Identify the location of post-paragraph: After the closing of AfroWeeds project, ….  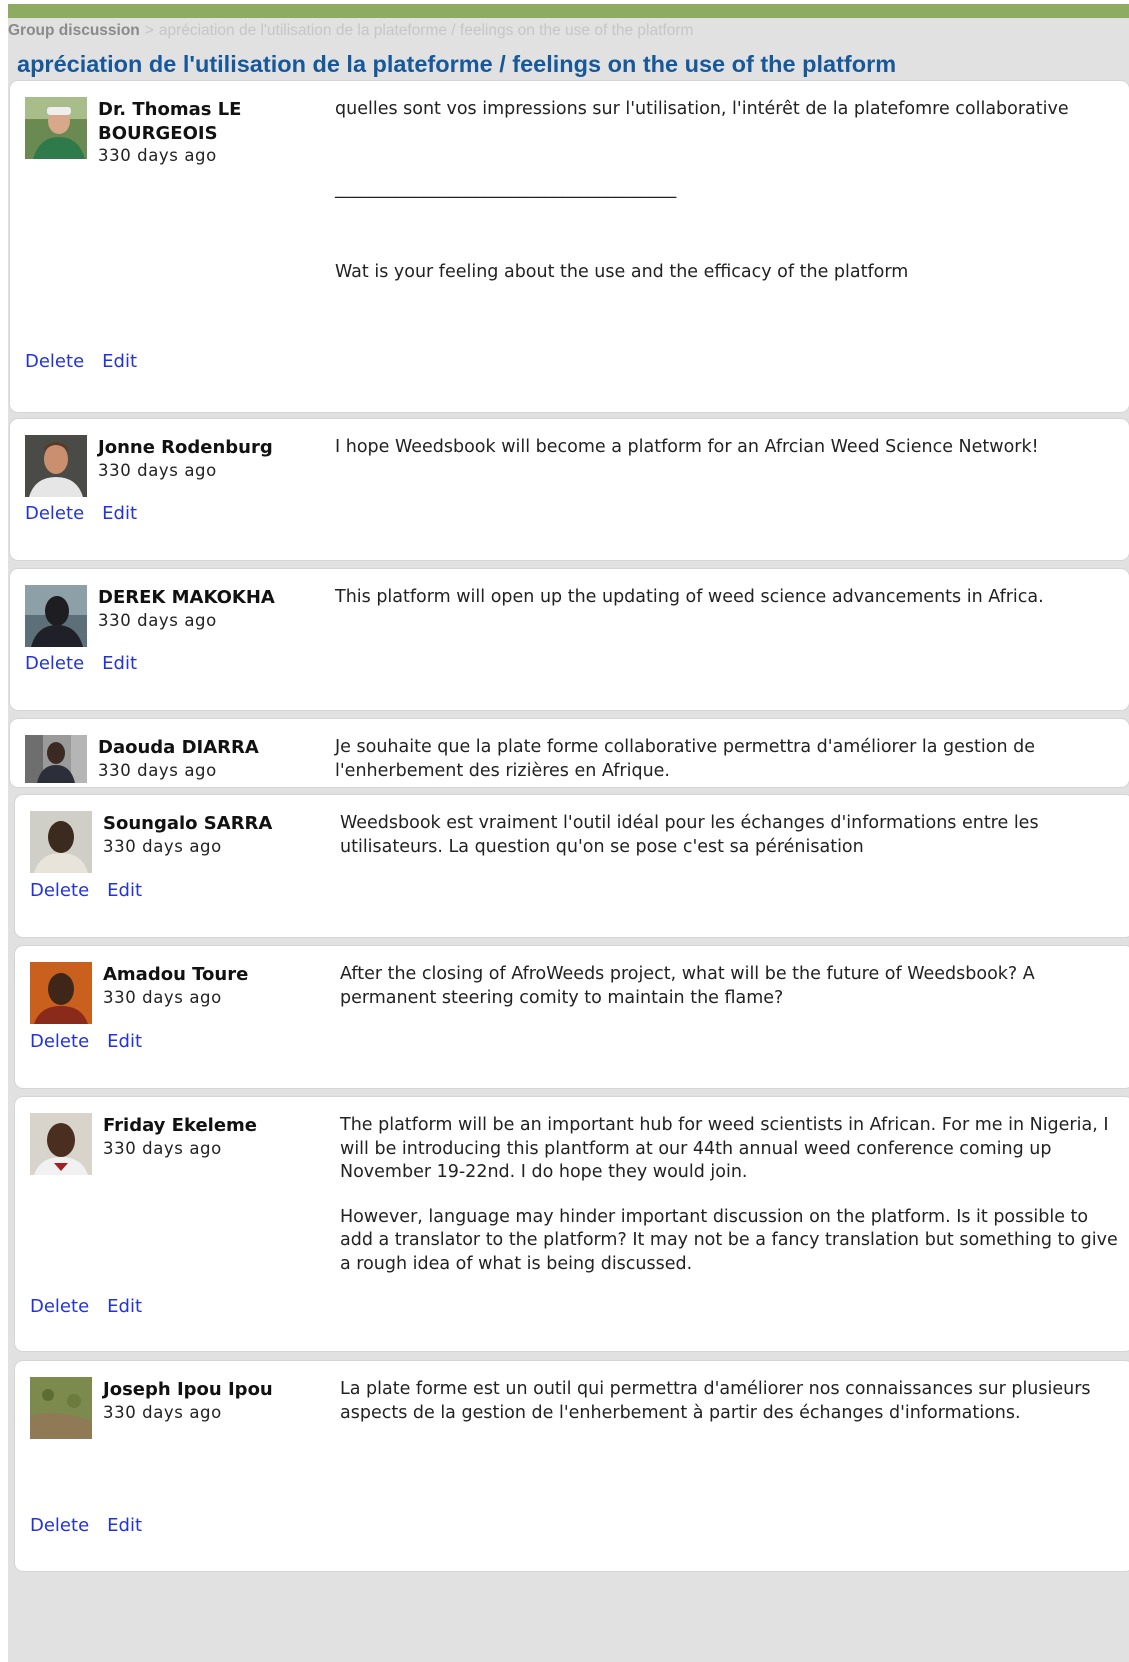
(687, 986).